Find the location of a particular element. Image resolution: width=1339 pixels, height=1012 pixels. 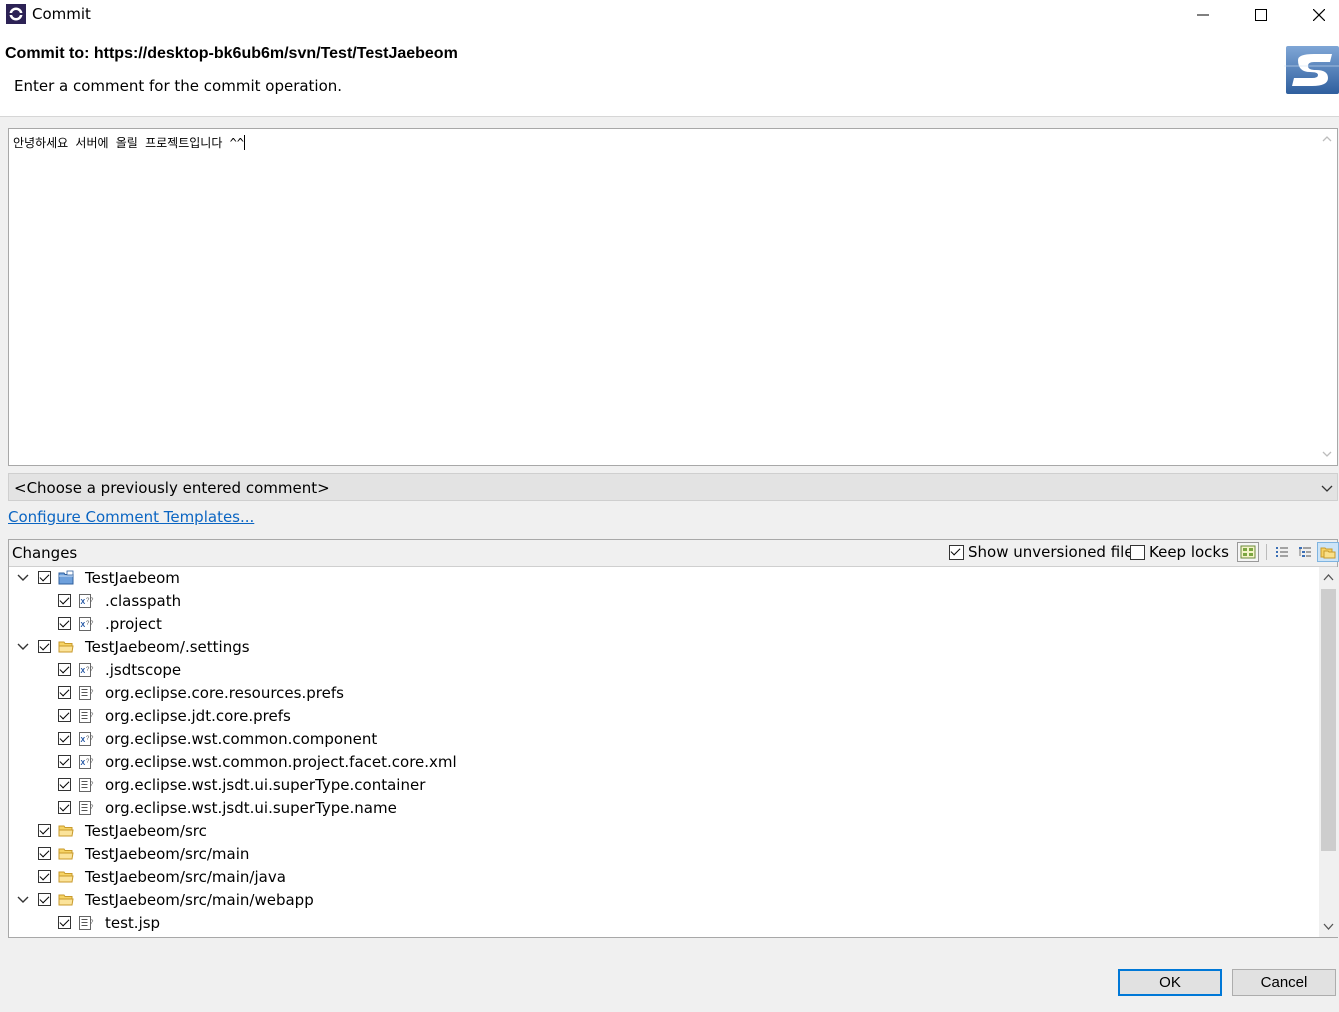

minimize-icon is located at coordinates (1203, 15).